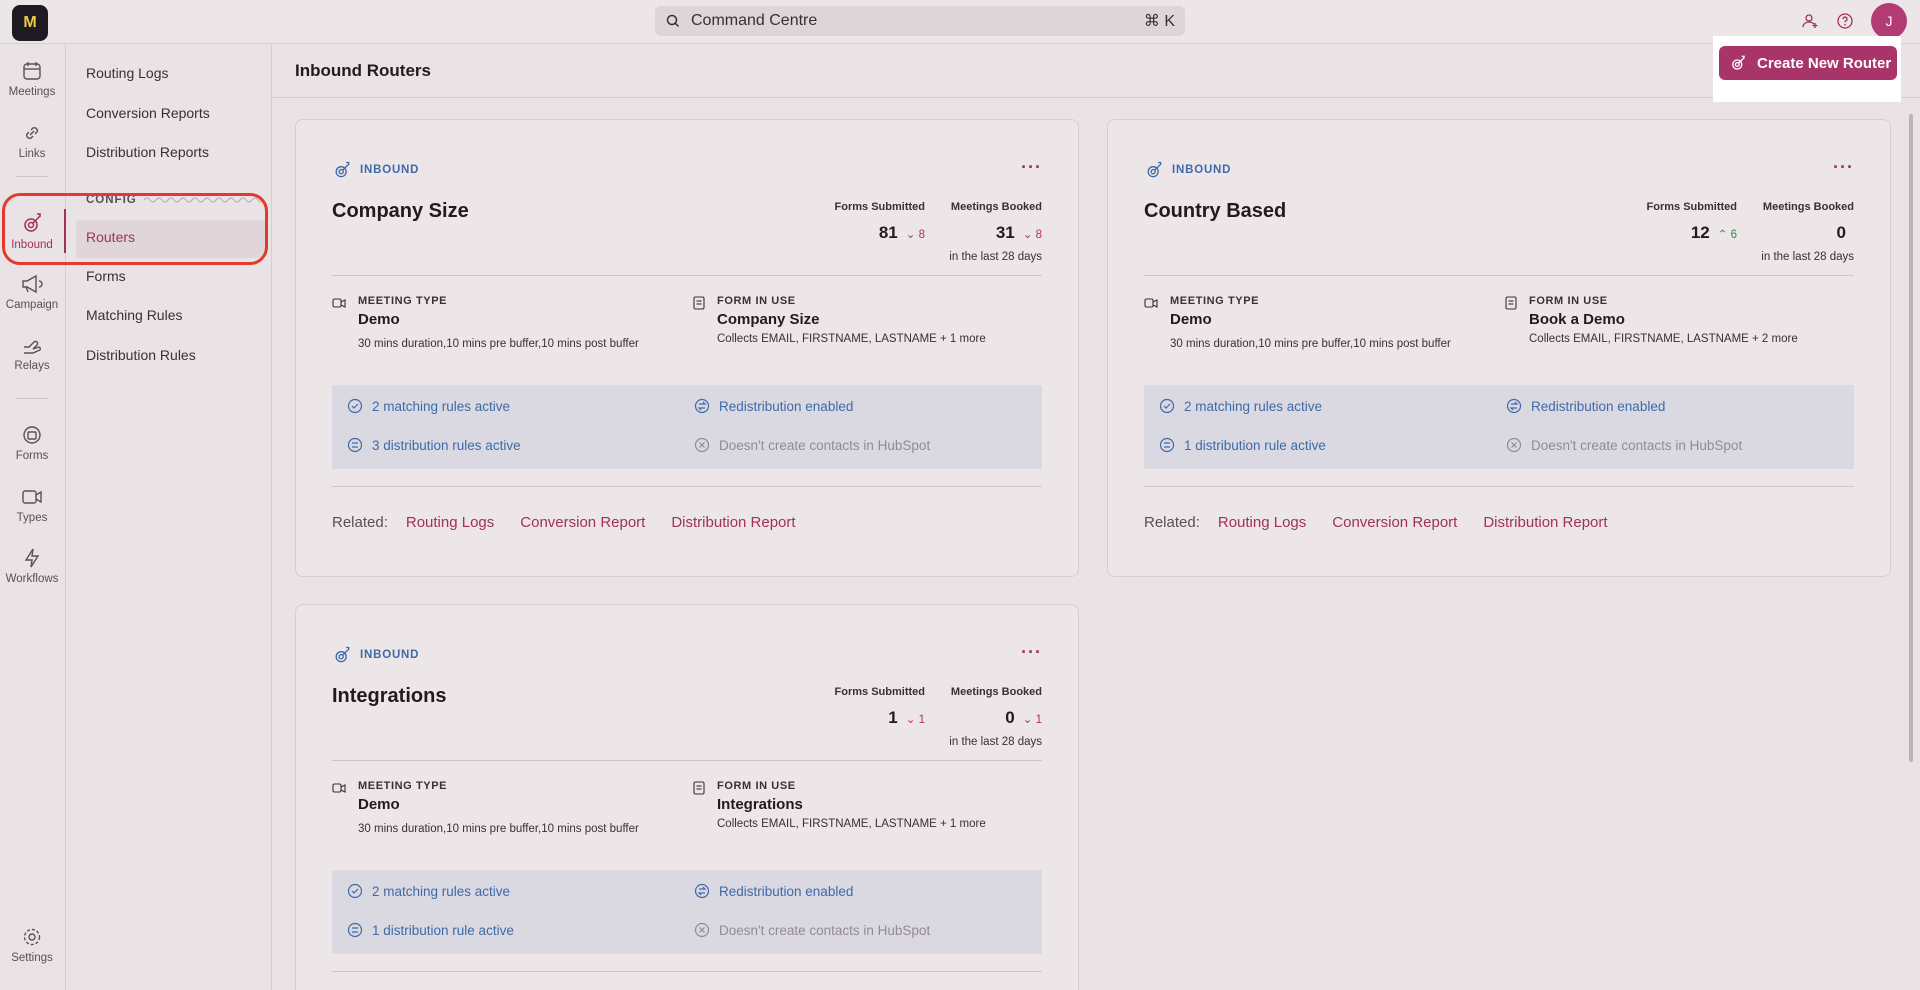 The height and width of the screenshot is (990, 1920). I want to click on subnav-item-routing-logs: Routing Logs, so click(127, 73).